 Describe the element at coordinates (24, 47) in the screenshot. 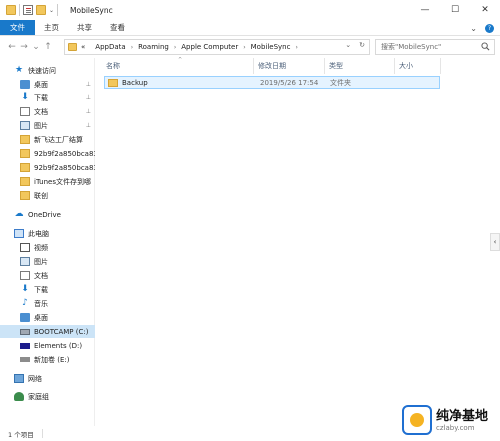

I see `forward-arrow-icon: →` at that location.